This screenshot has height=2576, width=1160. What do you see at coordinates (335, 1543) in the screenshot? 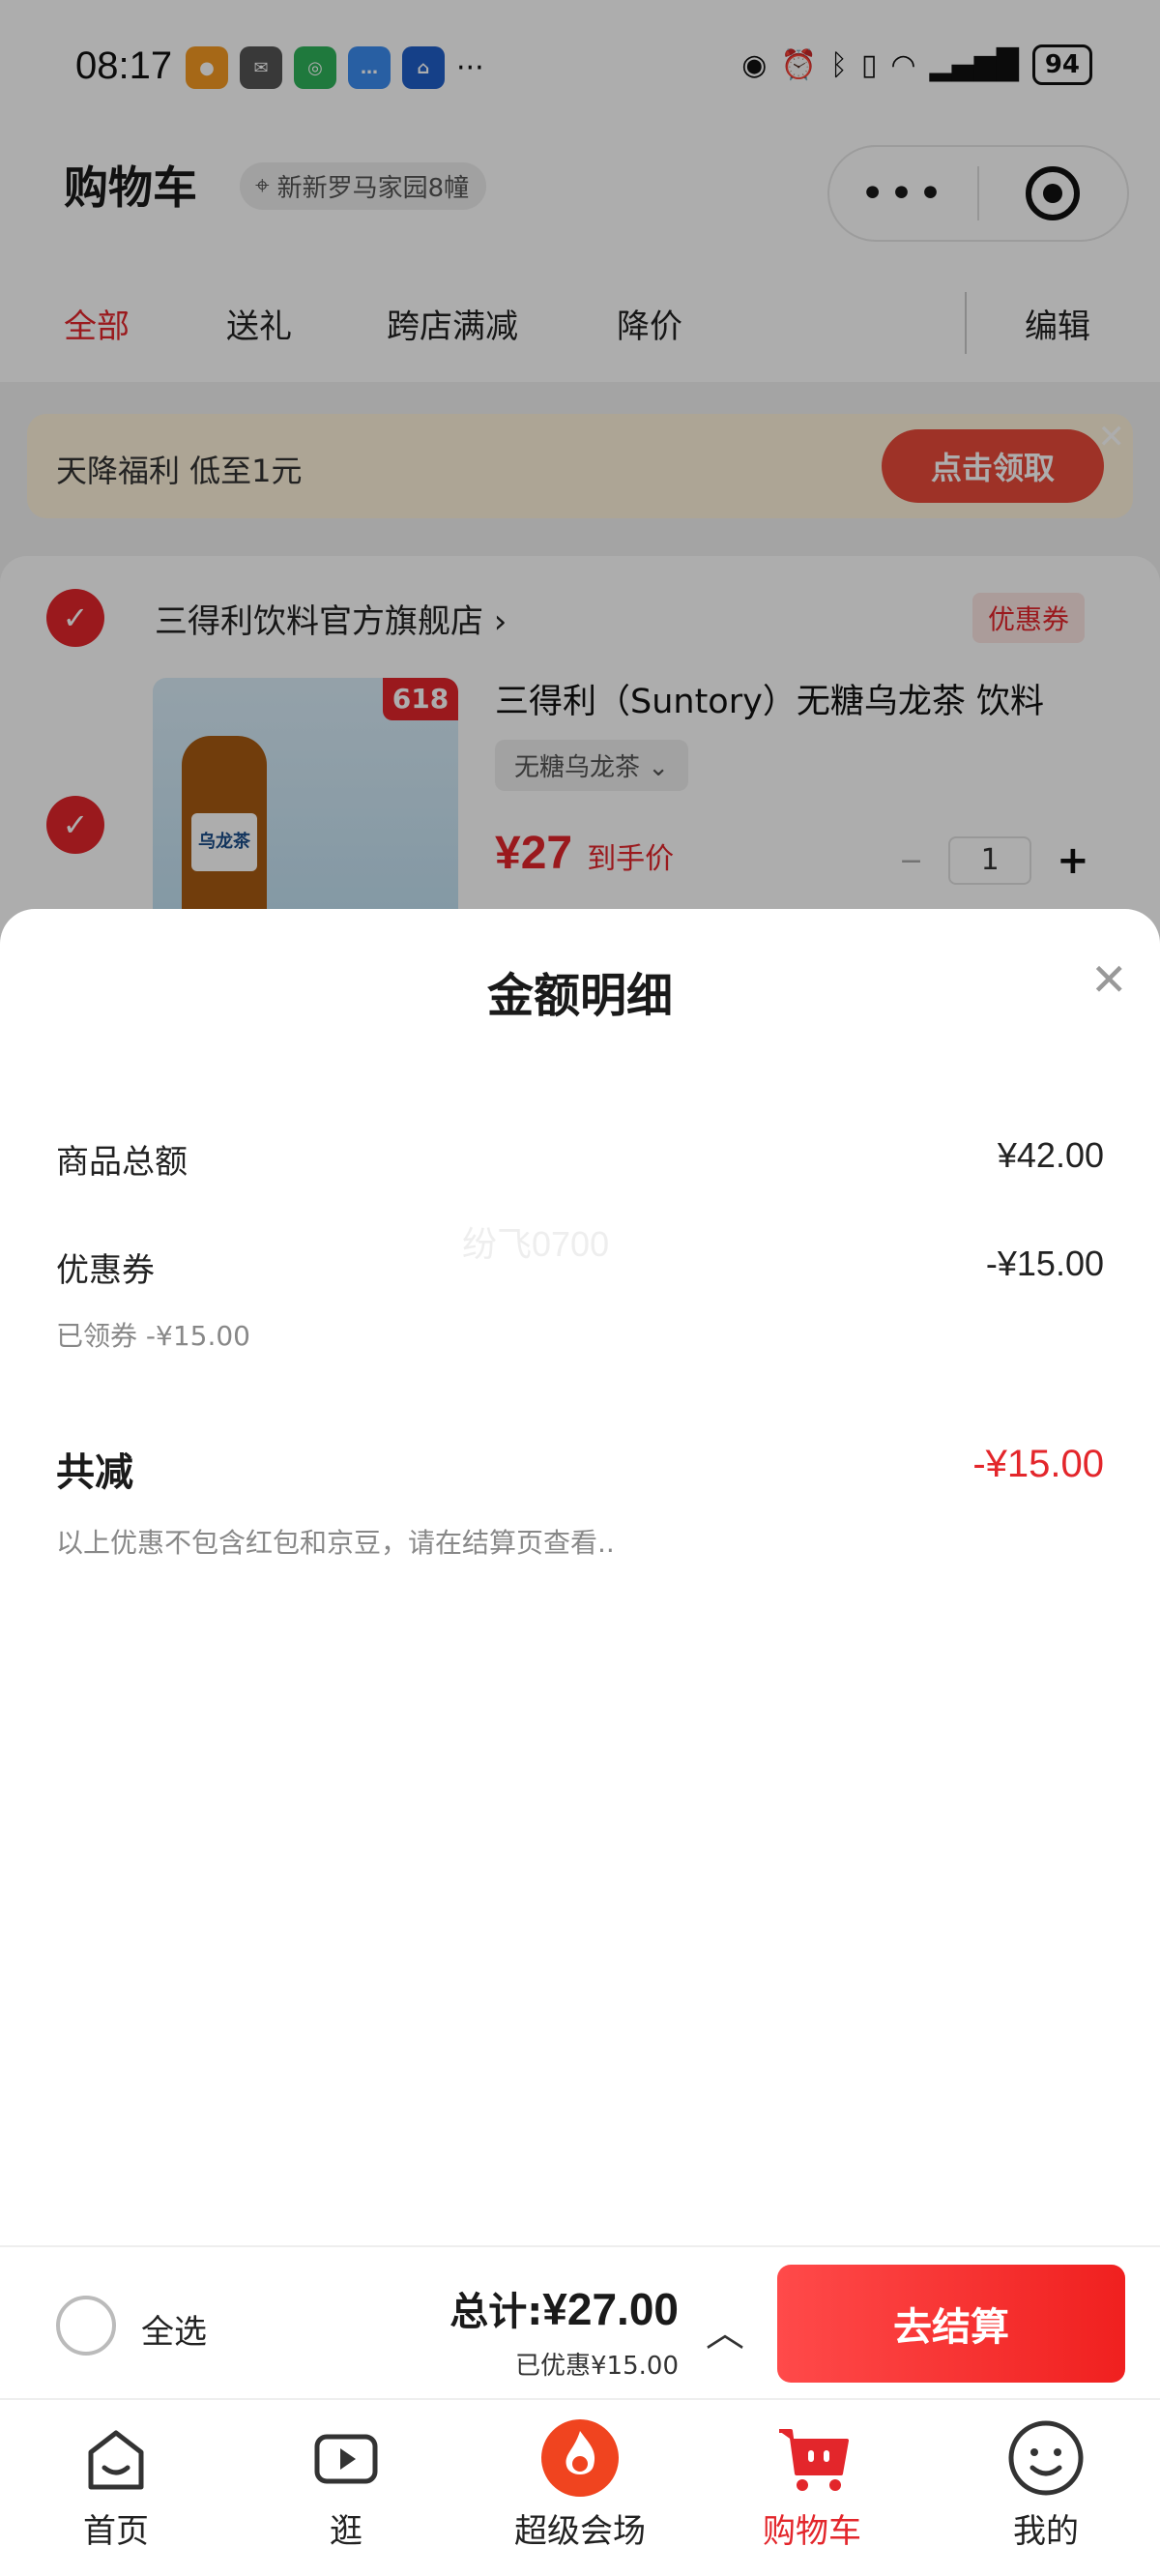
I see `discount-note: 以上优惠不包含红包和京豆，请在结算页查看..` at bounding box center [335, 1543].